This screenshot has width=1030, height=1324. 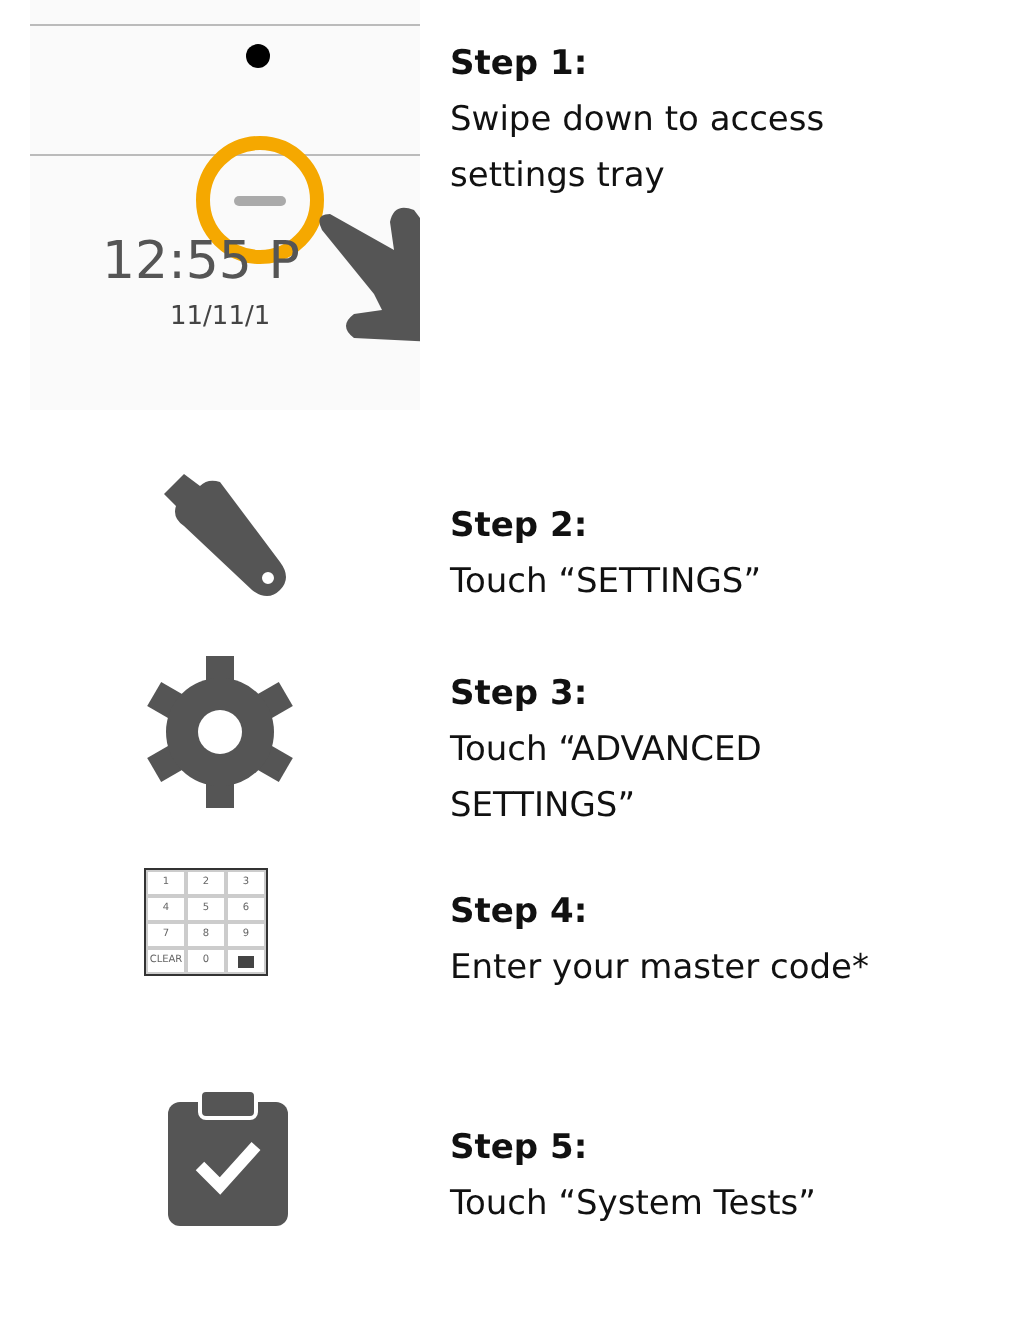 I want to click on step-heading: Step 4:, so click(x=520, y=913).